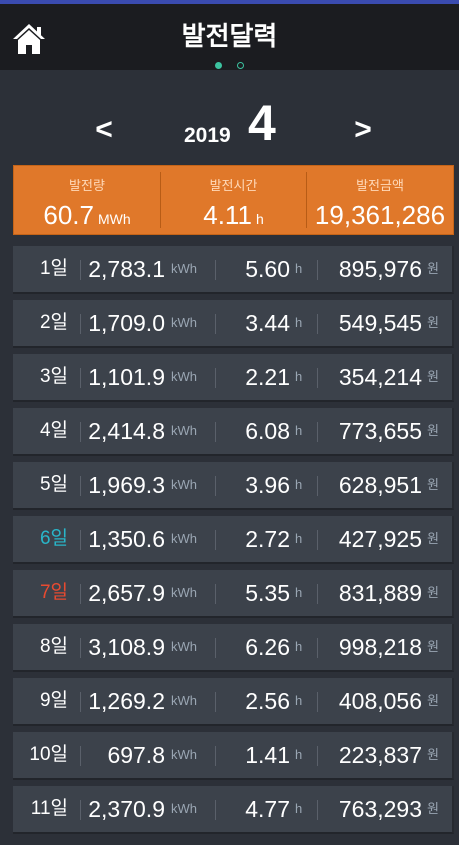 This screenshot has height=845, width=459. What do you see at coordinates (126, 377) in the screenshot?
I see `day-energy-value: 1,101.9` at bounding box center [126, 377].